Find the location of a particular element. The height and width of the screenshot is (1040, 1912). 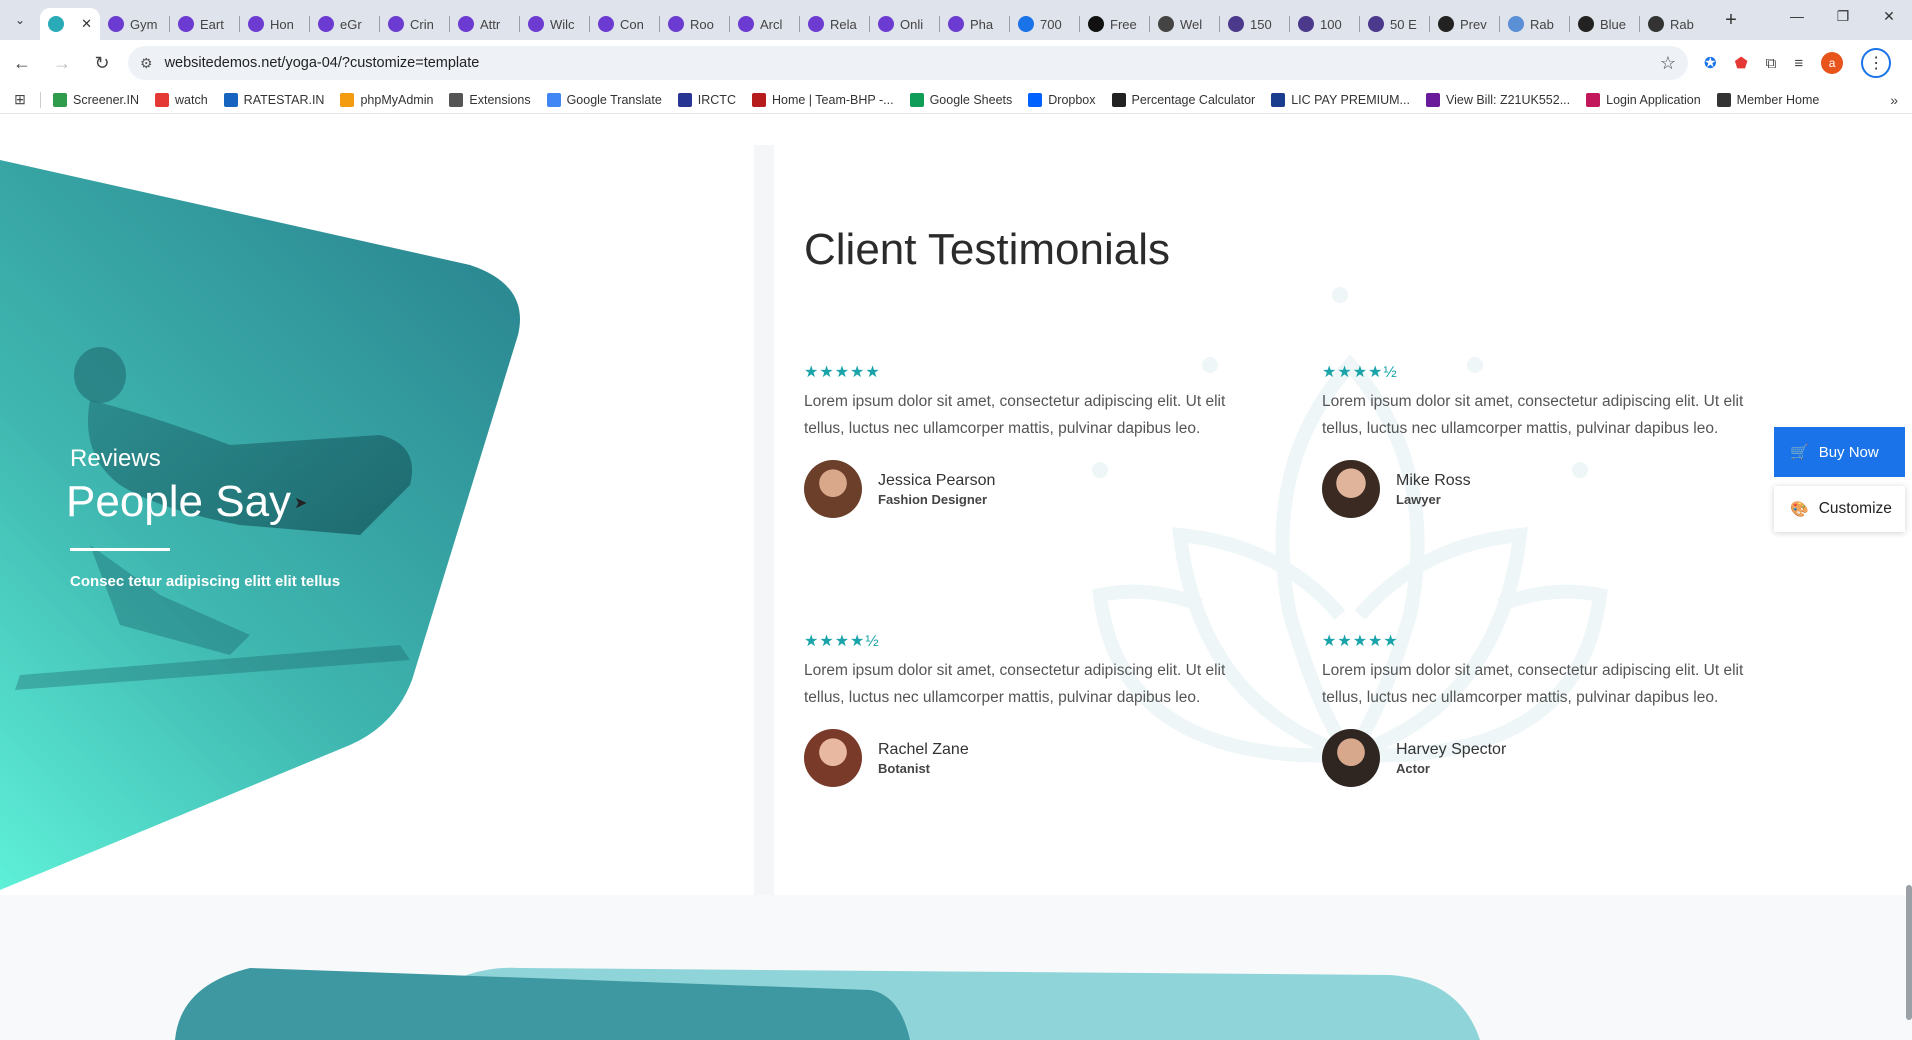

buy-now-button: 🛒 Buy Now is located at coordinates (1839, 452).